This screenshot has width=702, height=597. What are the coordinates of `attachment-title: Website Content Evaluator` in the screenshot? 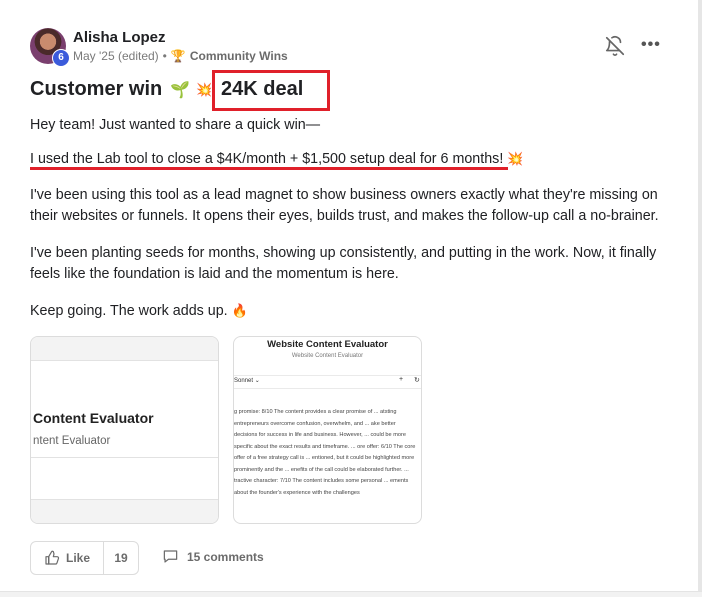 It's located at (327, 344).